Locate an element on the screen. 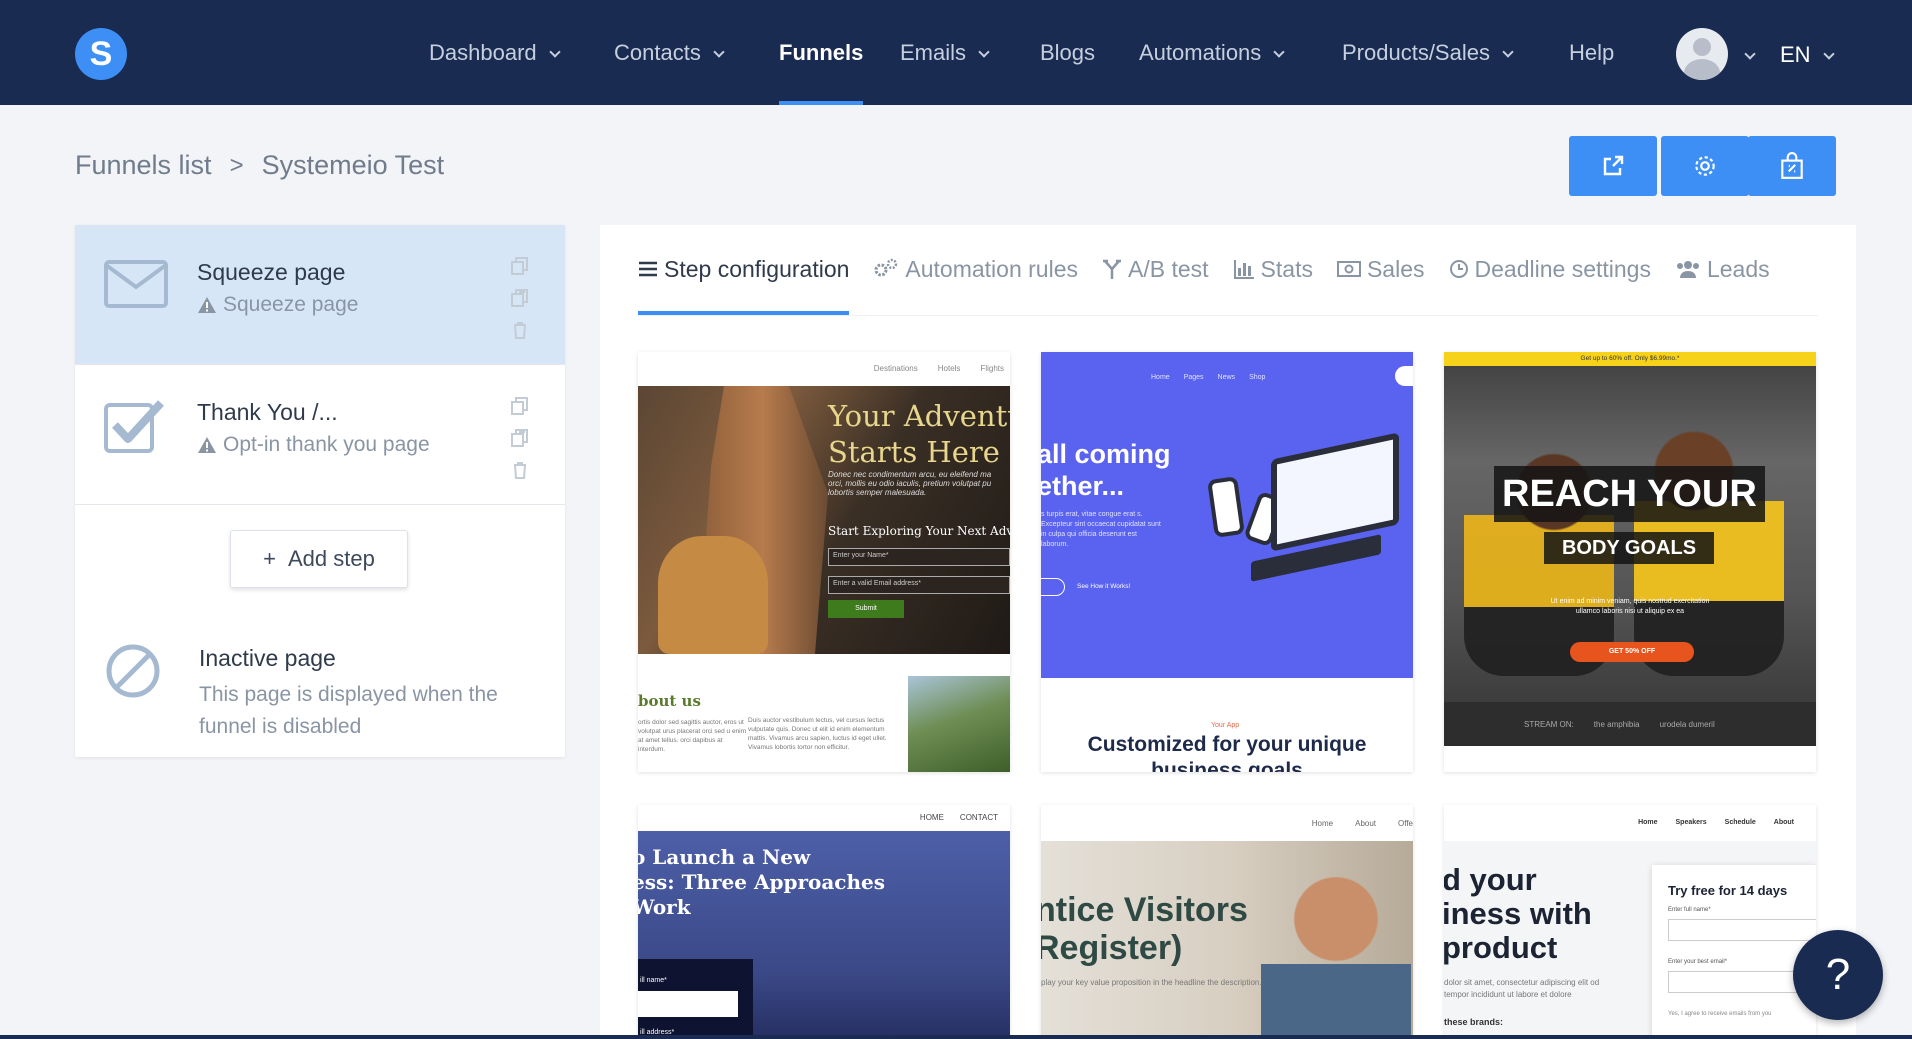 The image size is (1912, 1039). inactive-ban-icon is located at coordinates (133, 671).